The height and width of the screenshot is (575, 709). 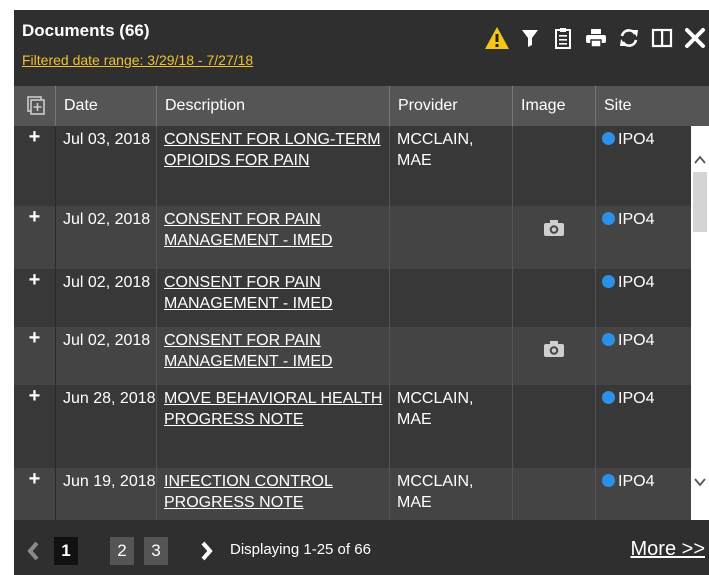 What do you see at coordinates (662, 38) in the screenshot?
I see `columns-icon` at bounding box center [662, 38].